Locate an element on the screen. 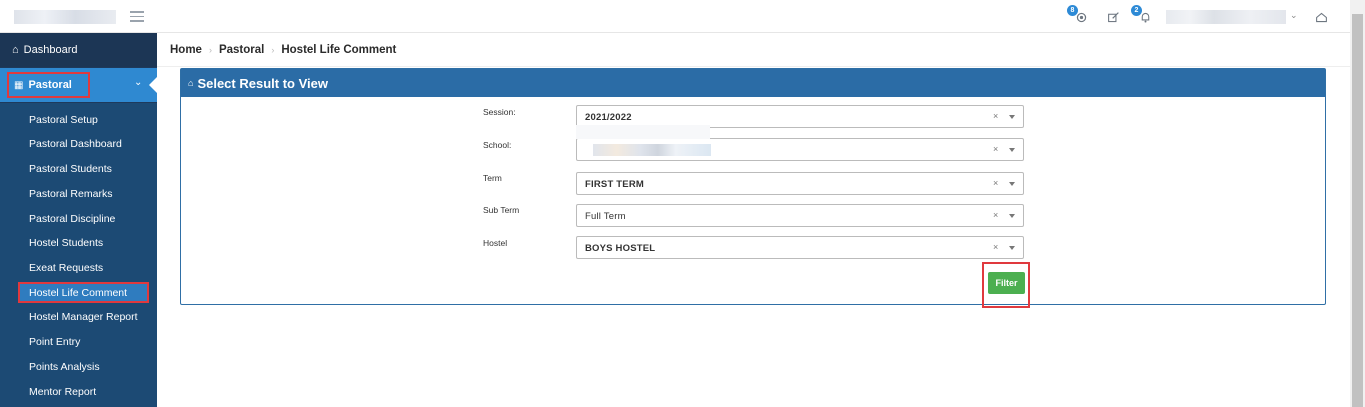 The image size is (1365, 407). sub-term-value: Full Term is located at coordinates (605, 216).